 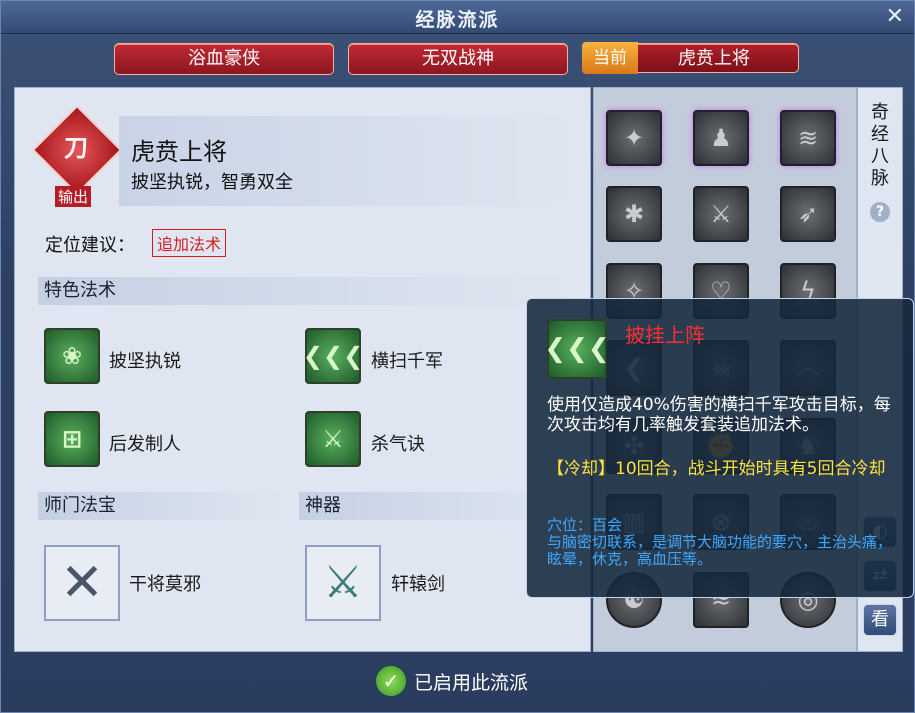 I want to click on tab-wushuang: 无双战神, so click(x=458, y=59).